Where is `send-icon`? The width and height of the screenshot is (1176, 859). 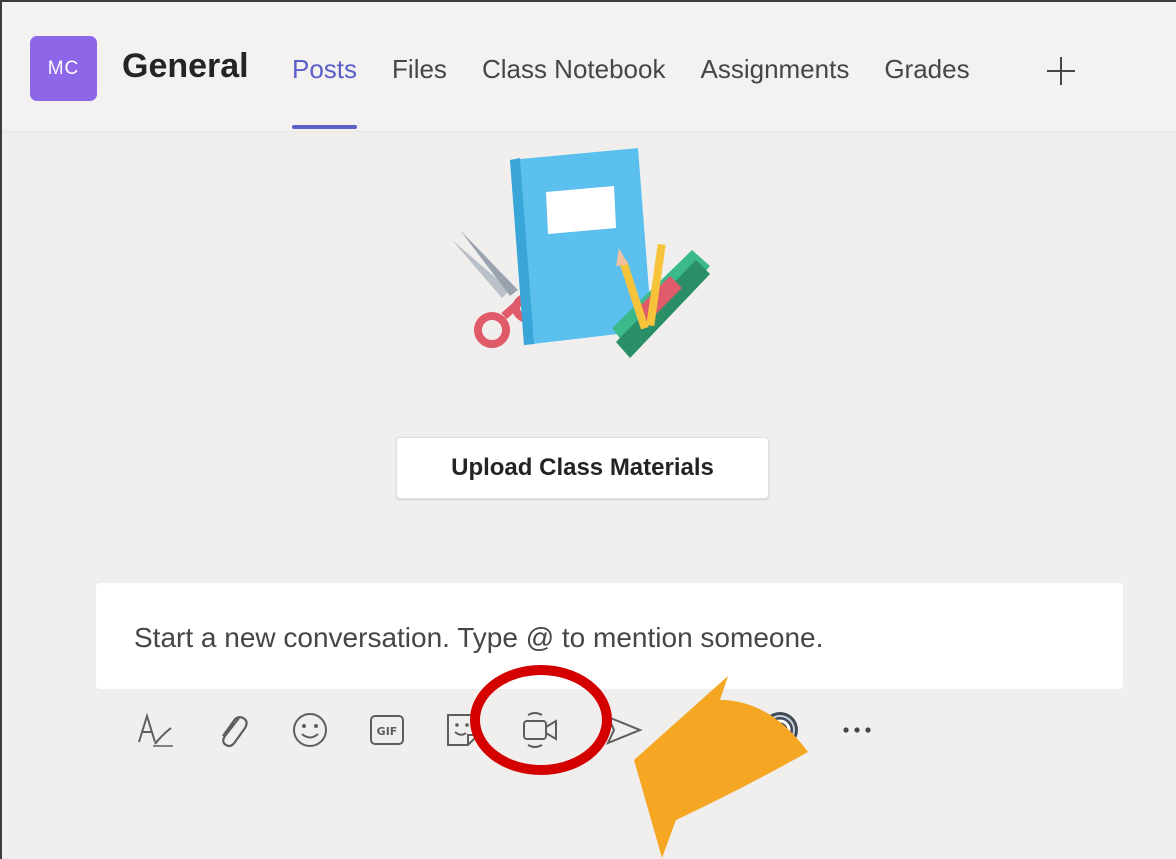 send-icon is located at coordinates (624, 730).